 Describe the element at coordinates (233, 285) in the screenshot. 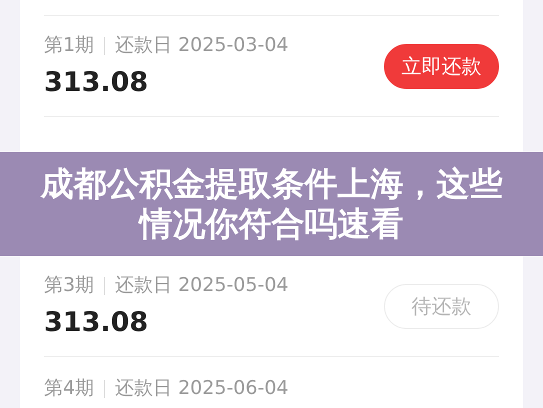

I see `due-date: 2025-05-04` at that location.